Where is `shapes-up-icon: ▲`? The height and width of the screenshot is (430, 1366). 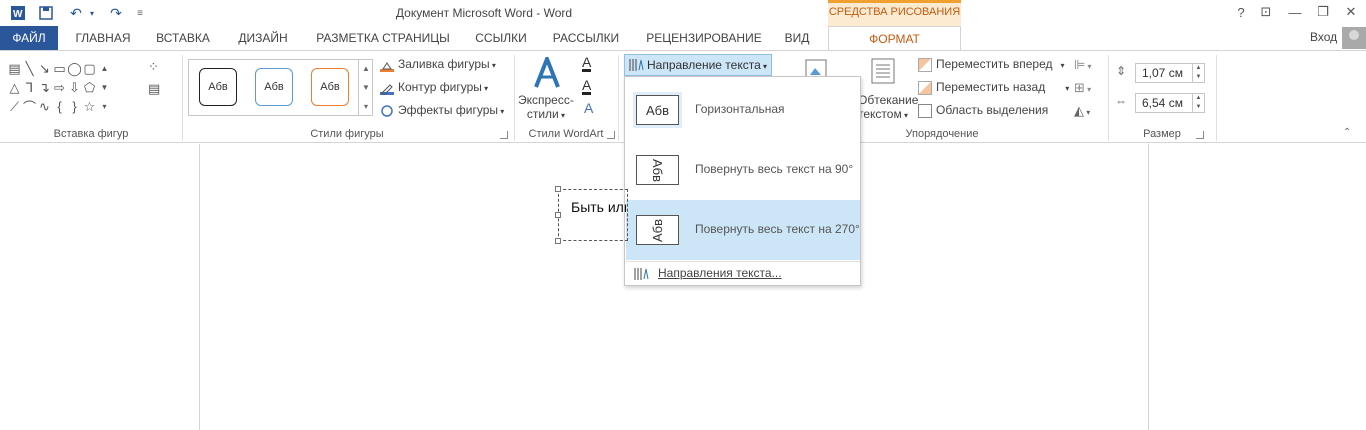 shapes-up-icon: ▲ is located at coordinates (104, 68).